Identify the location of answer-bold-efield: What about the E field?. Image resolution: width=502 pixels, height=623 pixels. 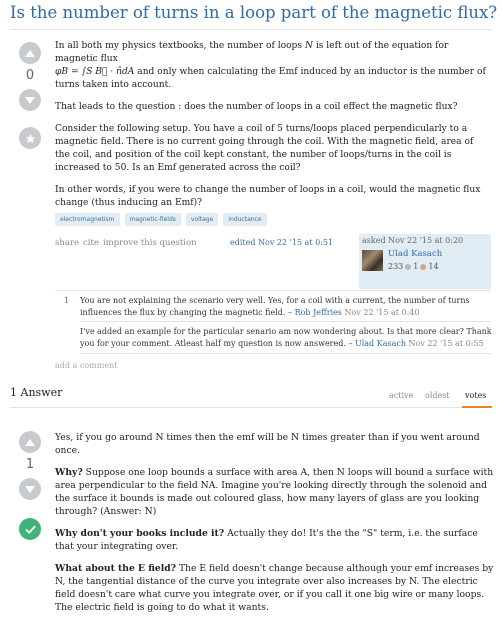
(116, 568).